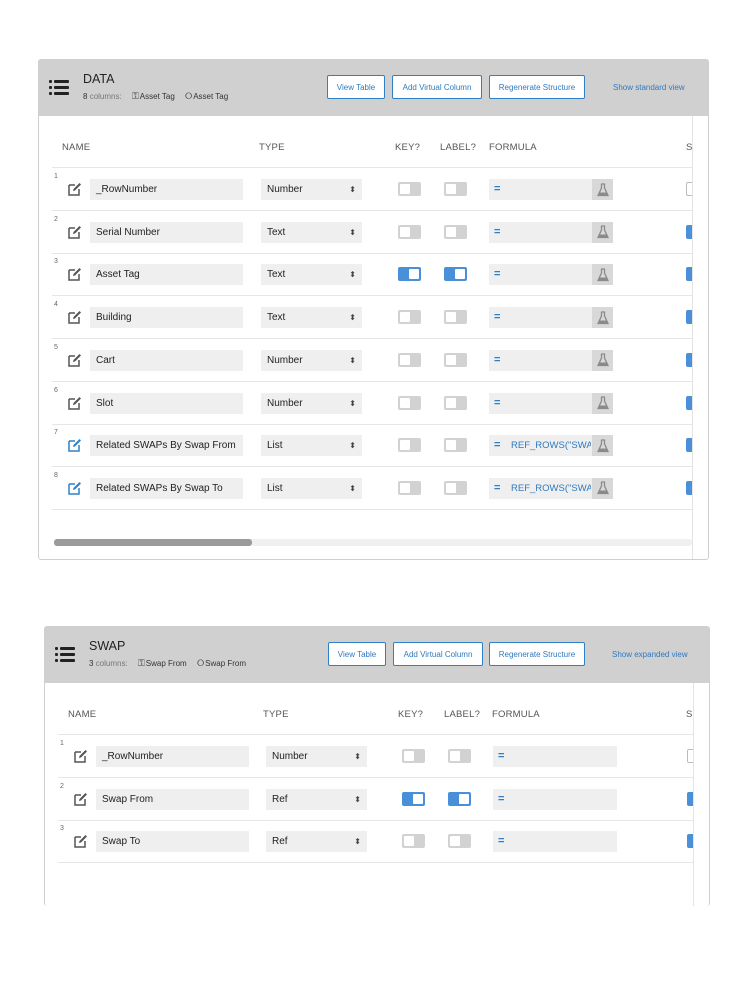 The image size is (749, 999). I want to click on column-name-input: Slot, so click(166, 403).